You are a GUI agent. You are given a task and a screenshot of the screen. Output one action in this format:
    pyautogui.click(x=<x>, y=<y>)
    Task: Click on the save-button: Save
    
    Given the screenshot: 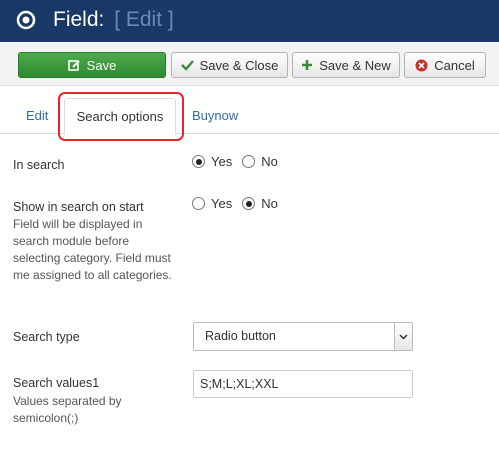 What is the action you would take?
    pyautogui.click(x=92, y=65)
    